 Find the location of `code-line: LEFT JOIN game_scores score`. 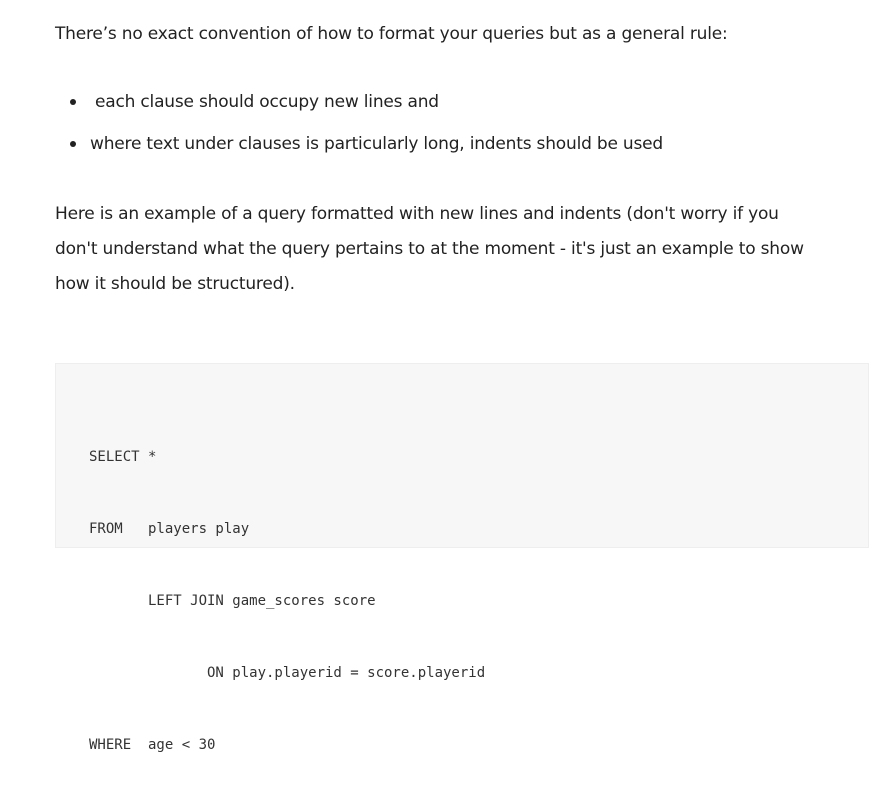

code-line: LEFT JOIN game_scores score is located at coordinates (232, 601).